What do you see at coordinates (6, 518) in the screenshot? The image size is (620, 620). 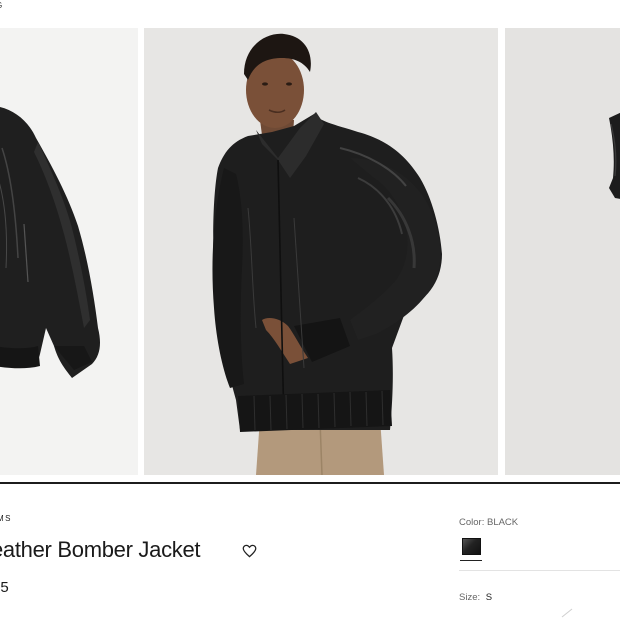 I see `brand-name: MS` at bounding box center [6, 518].